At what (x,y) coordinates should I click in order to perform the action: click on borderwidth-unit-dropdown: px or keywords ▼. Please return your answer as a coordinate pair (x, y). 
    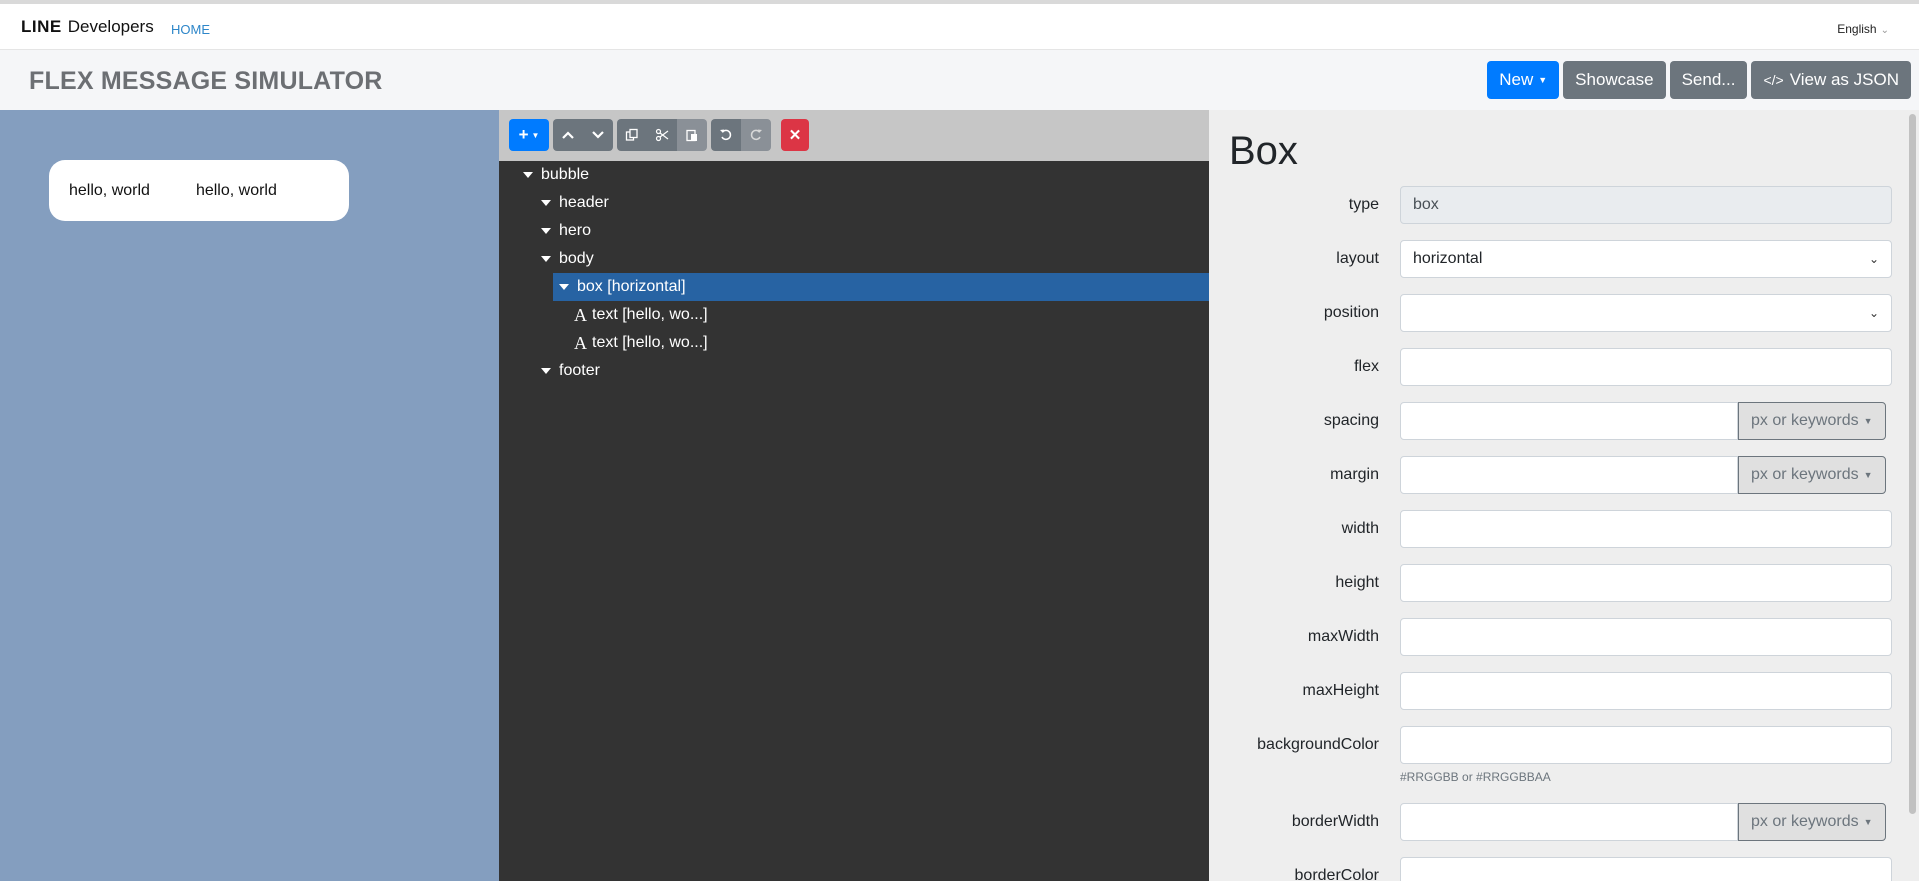
    Looking at the image, I should click on (1812, 822).